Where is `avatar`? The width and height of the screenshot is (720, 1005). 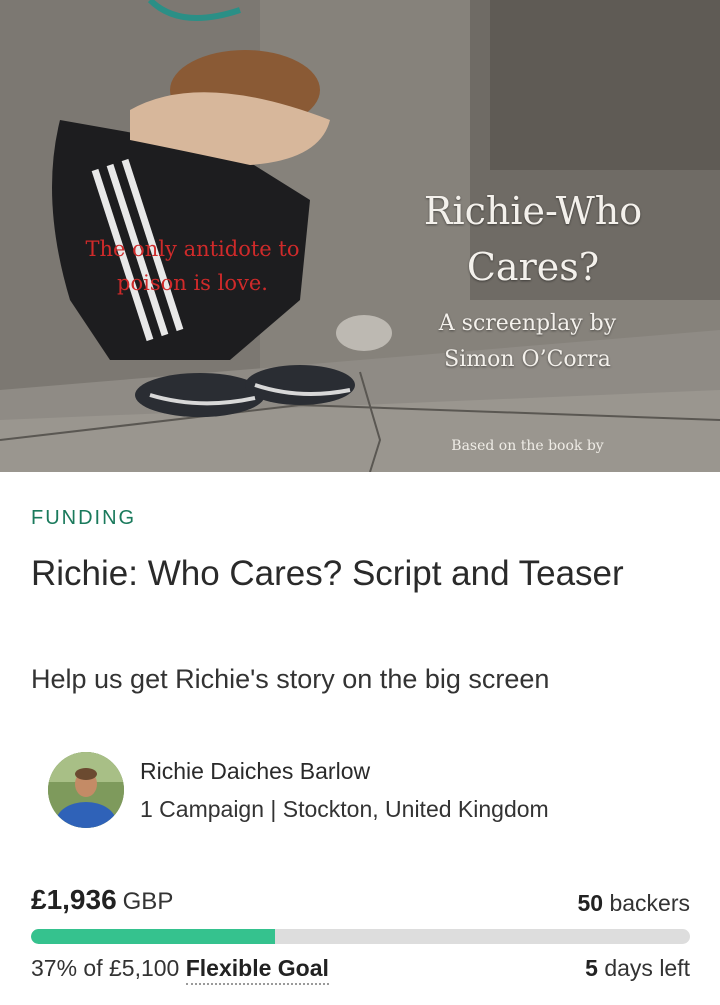
avatar is located at coordinates (86, 790).